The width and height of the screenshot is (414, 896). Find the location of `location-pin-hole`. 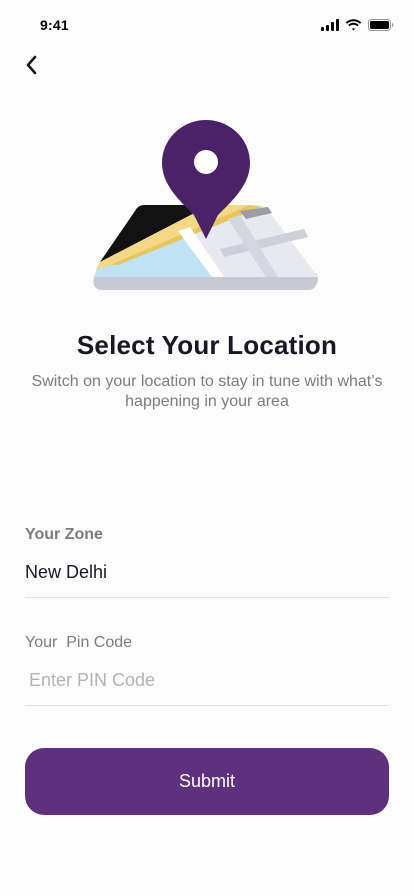

location-pin-hole is located at coordinates (206, 162).